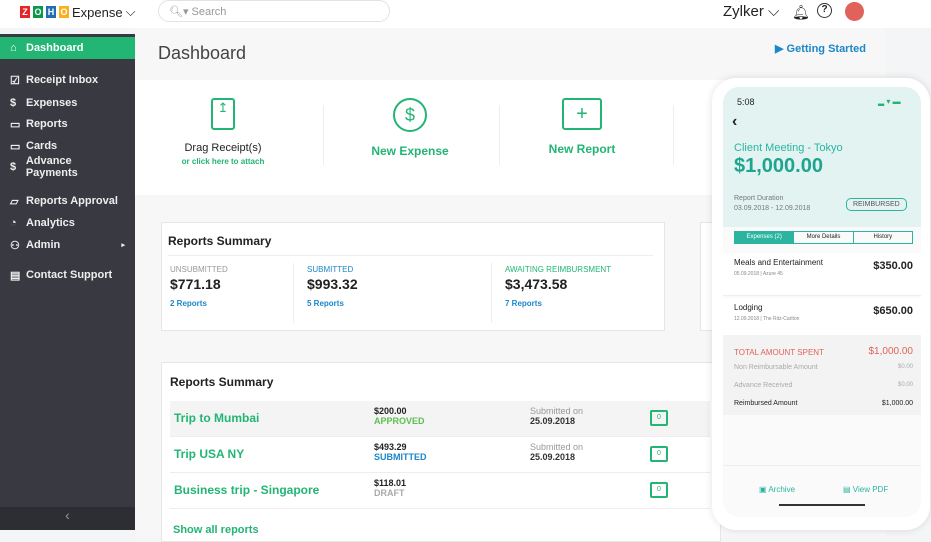 This screenshot has width=931, height=542. I want to click on expense-name: Lodging, so click(748, 307).